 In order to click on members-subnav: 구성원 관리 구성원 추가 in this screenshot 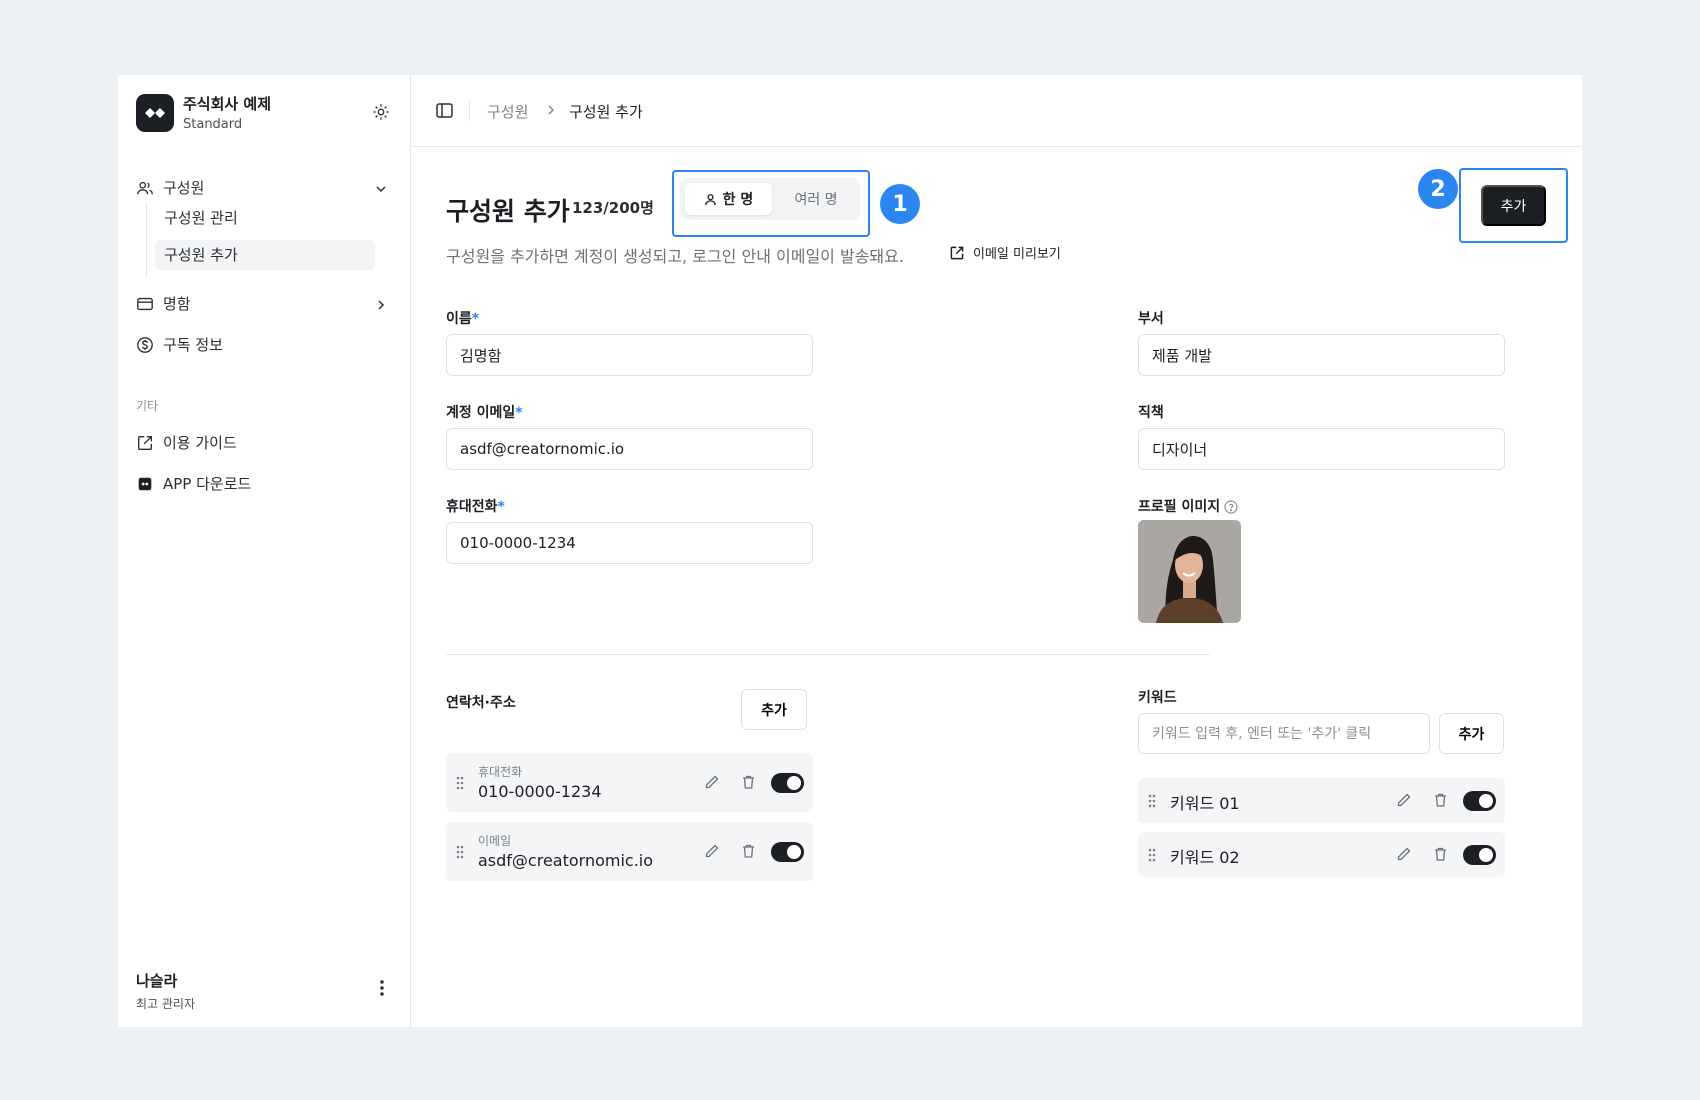, I will do `click(260, 240)`.